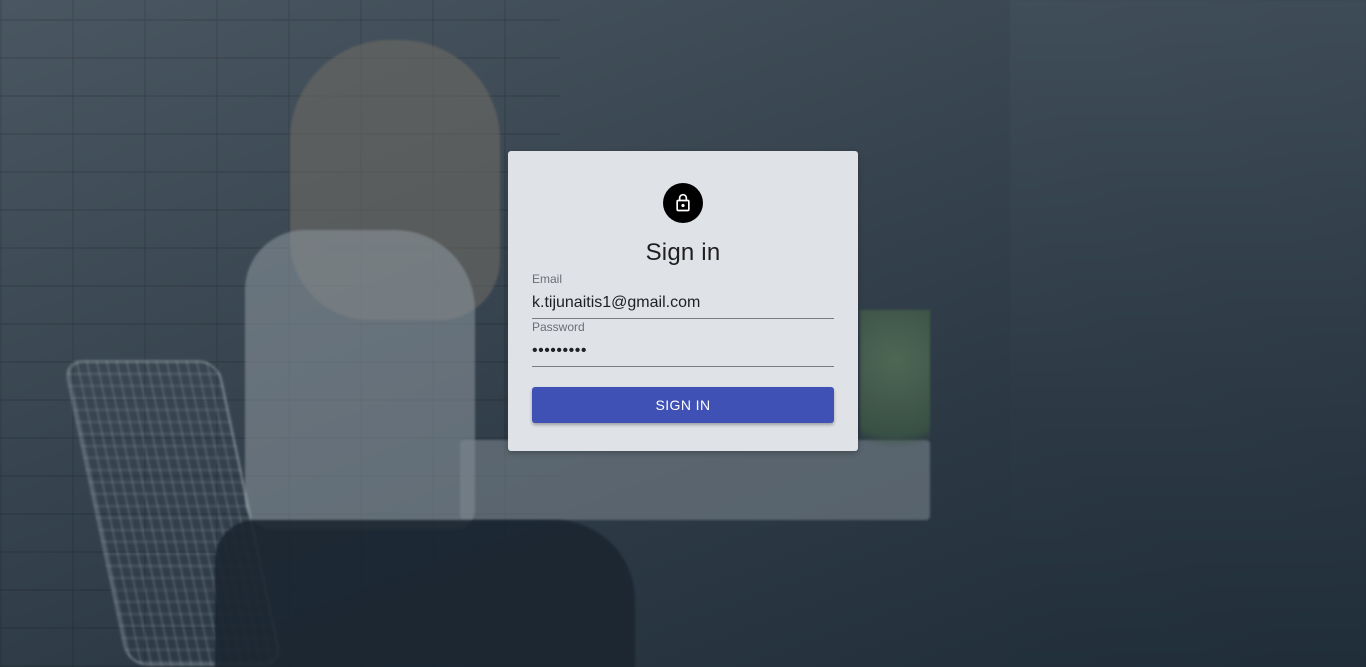  What do you see at coordinates (683, 405) in the screenshot?
I see `sign-in-button: SIGN IN` at bounding box center [683, 405].